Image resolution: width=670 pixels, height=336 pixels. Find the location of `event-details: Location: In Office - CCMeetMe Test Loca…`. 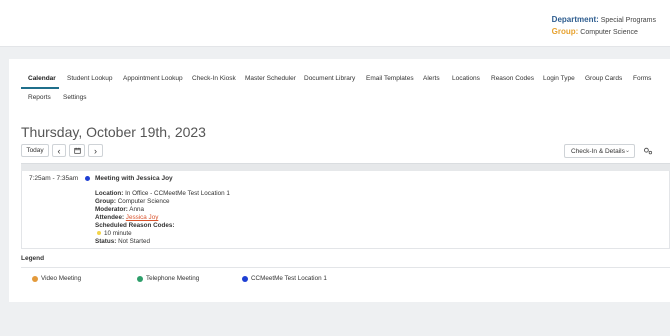

event-details: Location: In Office - CCMeetMe Test Loca… is located at coordinates (162, 218).